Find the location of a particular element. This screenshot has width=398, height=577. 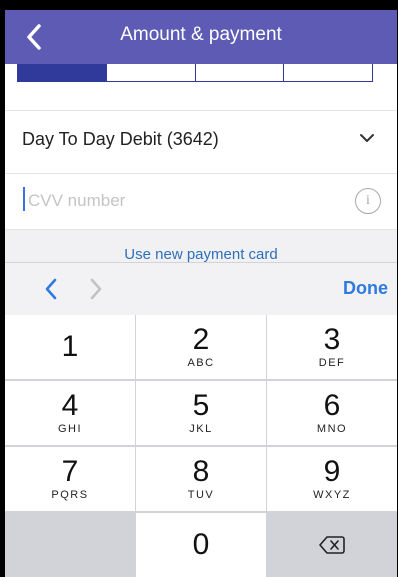

key-7: 7 PQRS is located at coordinates (70, 479).